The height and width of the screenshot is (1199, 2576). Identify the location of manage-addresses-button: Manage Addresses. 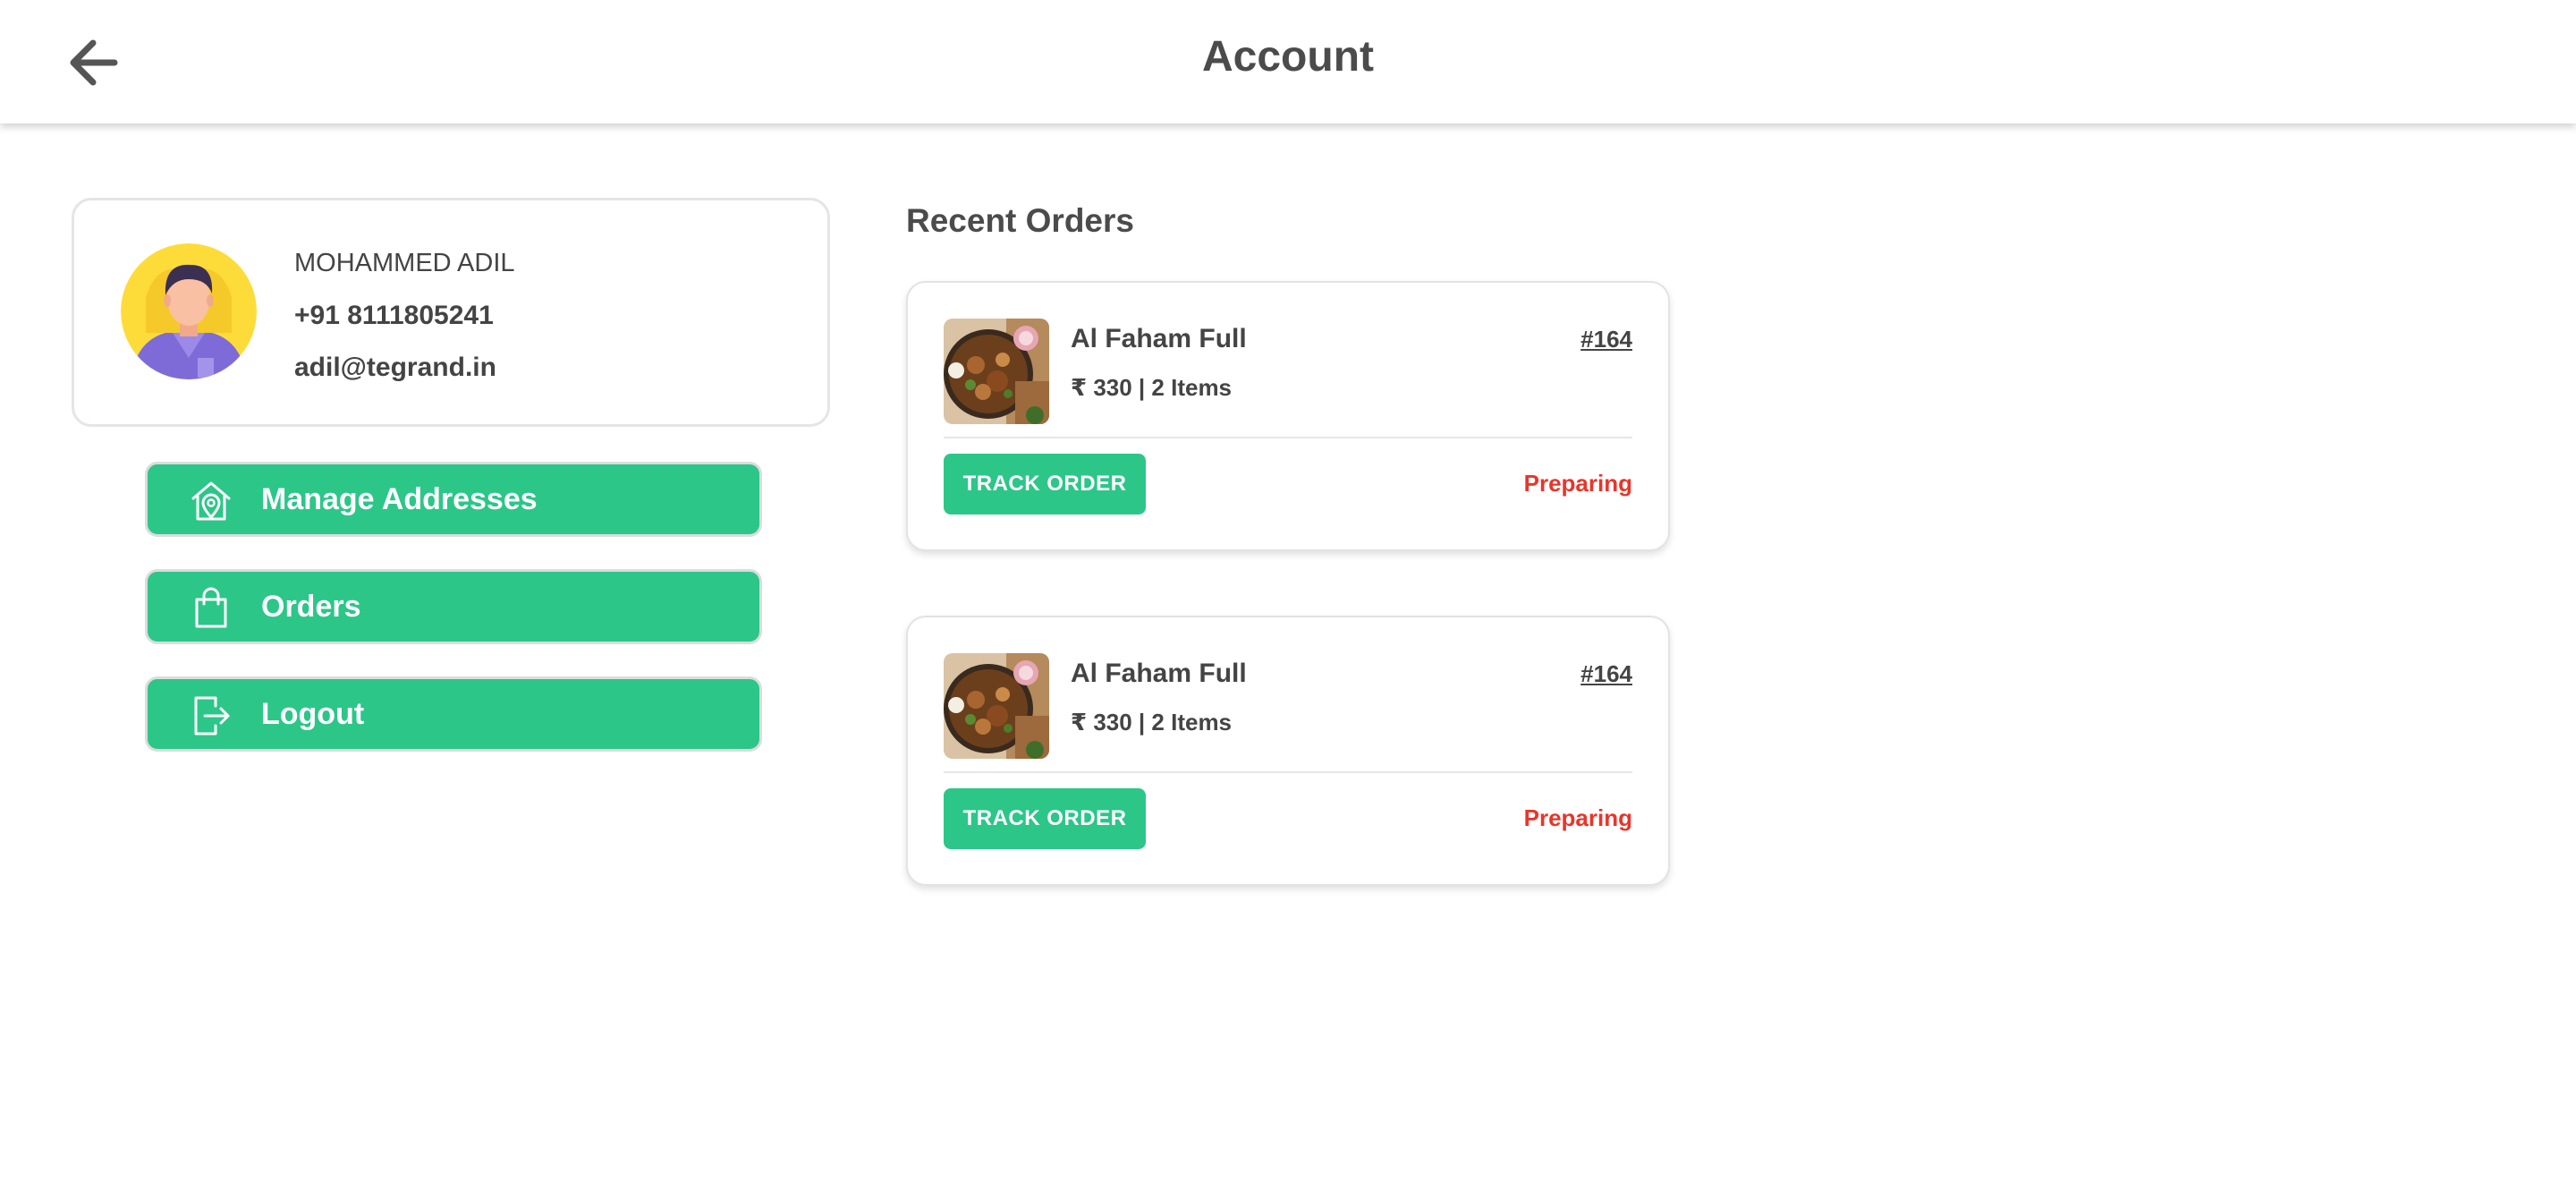
(453, 500).